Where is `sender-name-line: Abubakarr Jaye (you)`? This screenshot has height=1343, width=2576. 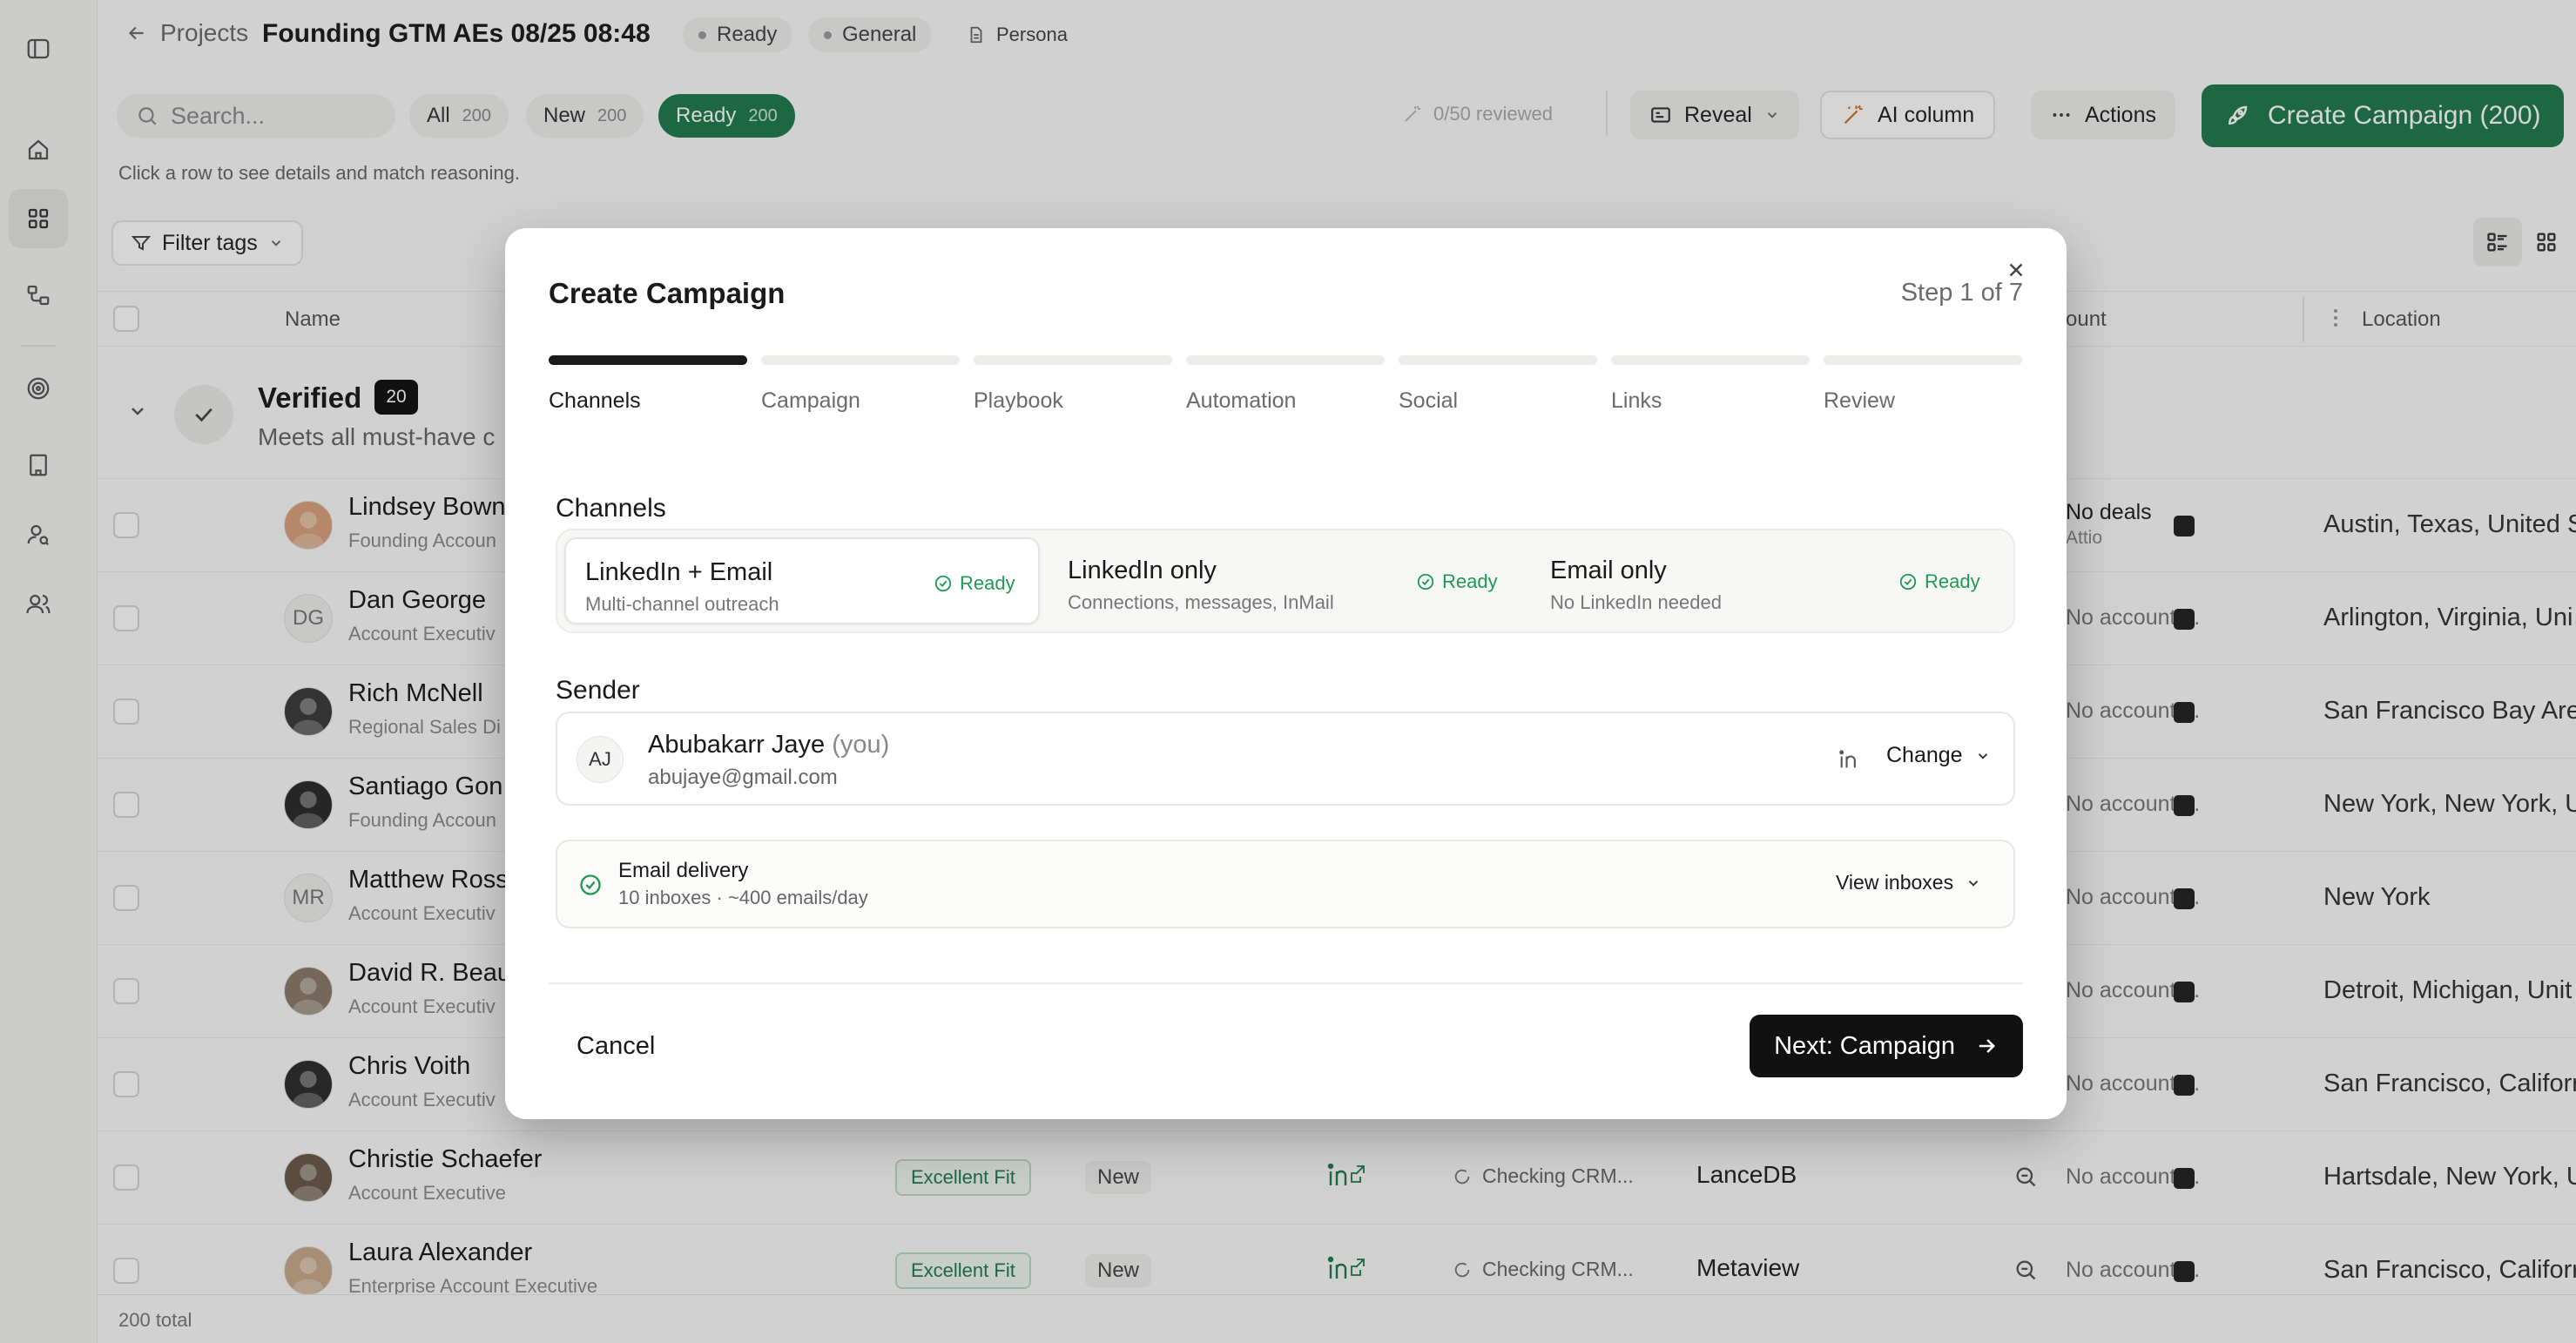 sender-name-line: Abubakarr Jaye (you) is located at coordinates (768, 745).